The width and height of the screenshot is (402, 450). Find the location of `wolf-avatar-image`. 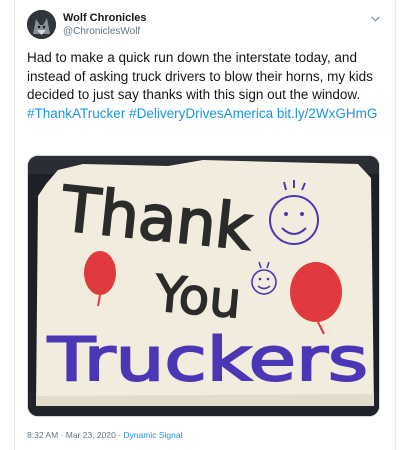

wolf-avatar-image is located at coordinates (41, 24).